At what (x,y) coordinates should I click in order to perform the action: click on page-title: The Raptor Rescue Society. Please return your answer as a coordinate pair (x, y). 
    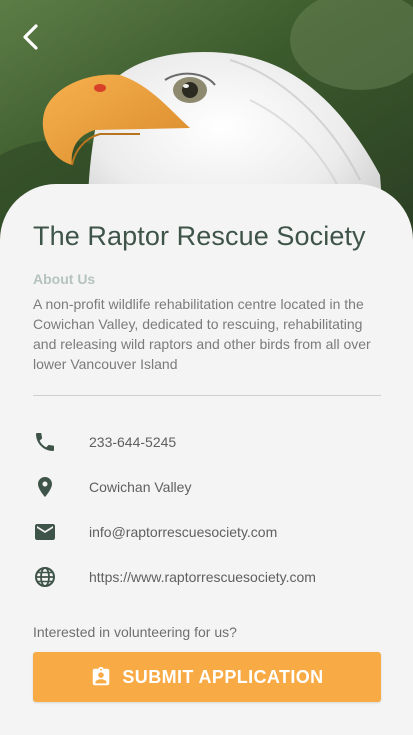
    Looking at the image, I should click on (199, 236).